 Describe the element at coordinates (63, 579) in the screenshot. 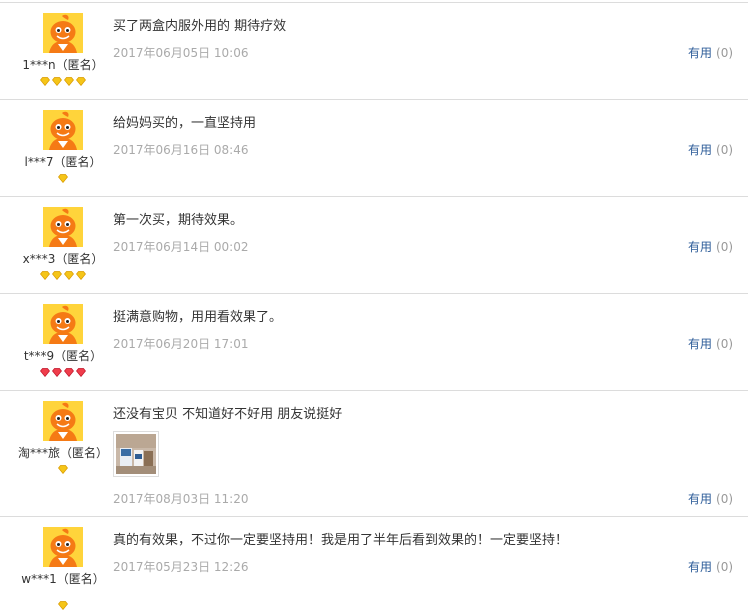

I see `reviewer-name: w***1（匿名）` at that location.